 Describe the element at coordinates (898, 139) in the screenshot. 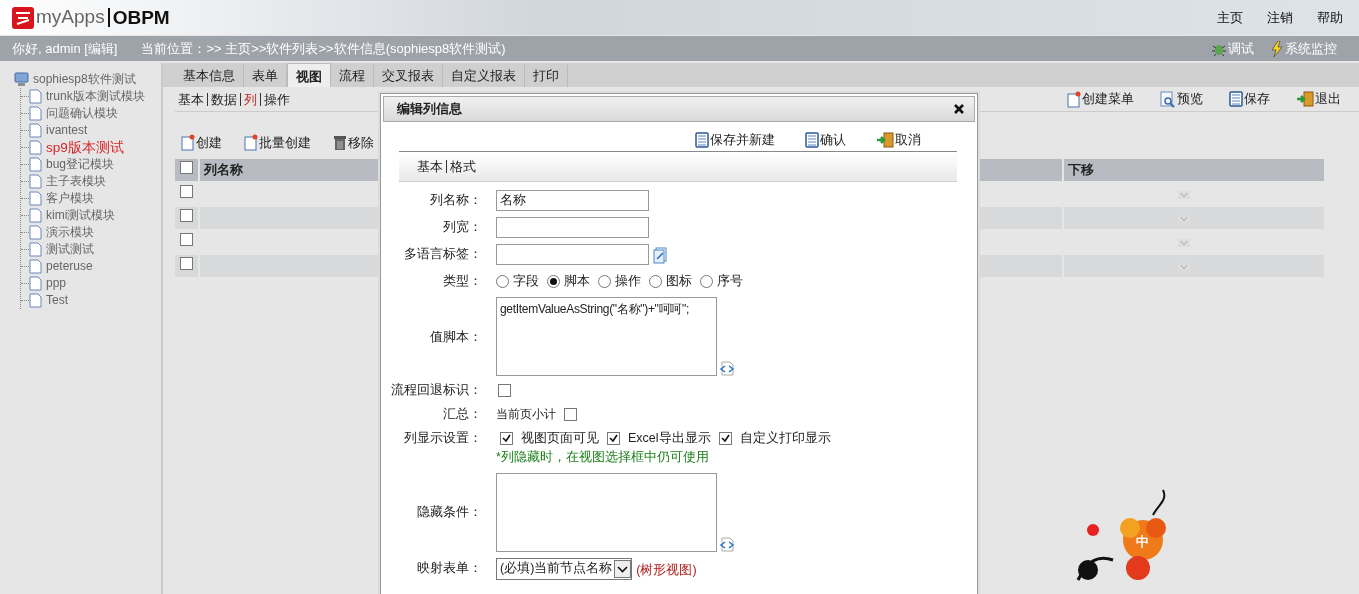

I see `dialog-action-button: 取消` at that location.